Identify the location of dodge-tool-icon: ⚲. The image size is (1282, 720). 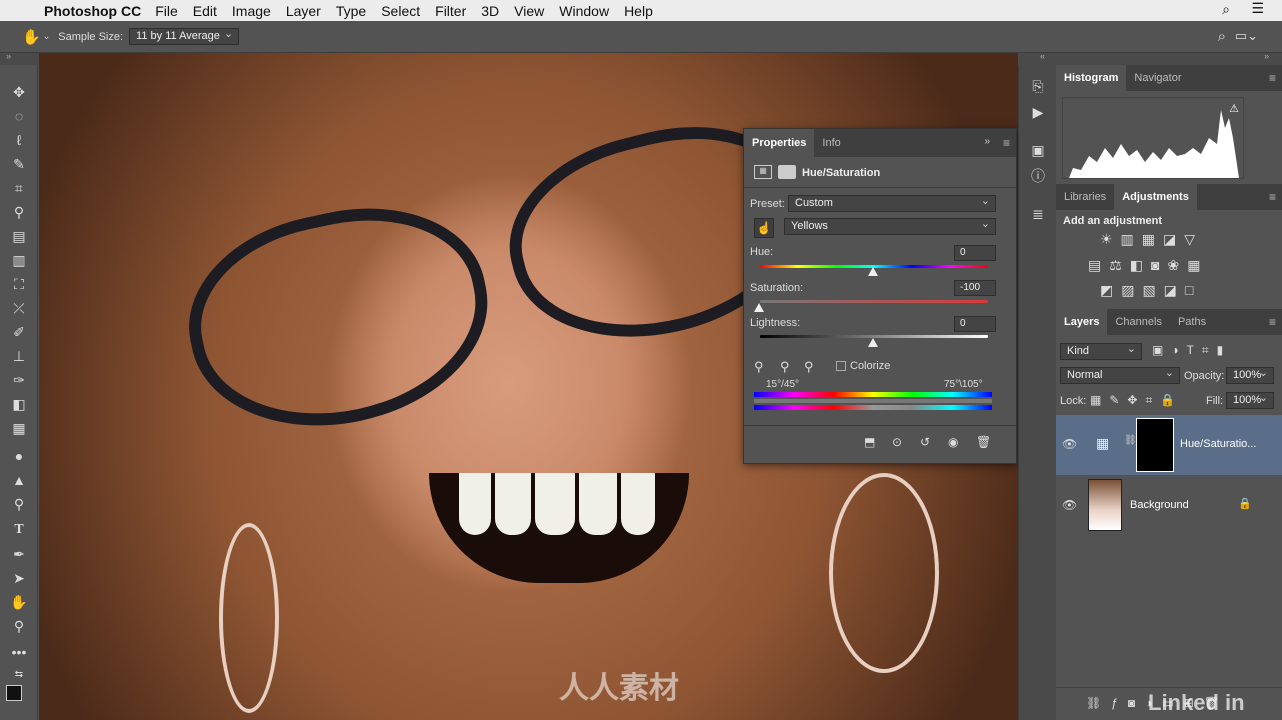
(19, 504).